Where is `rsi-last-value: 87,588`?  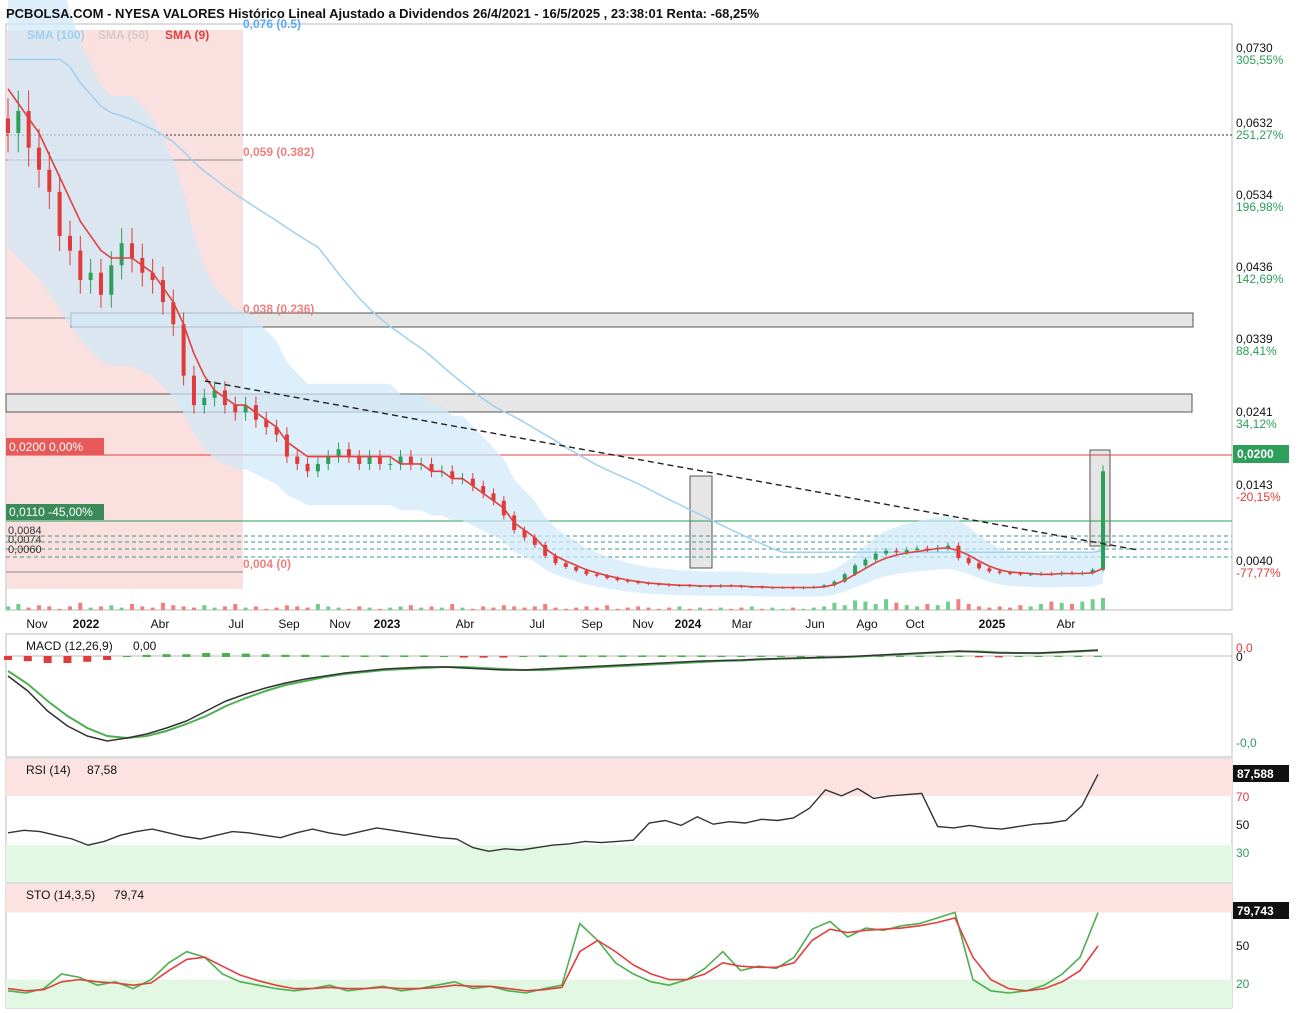
rsi-last-value: 87,588 is located at coordinates (1255, 774).